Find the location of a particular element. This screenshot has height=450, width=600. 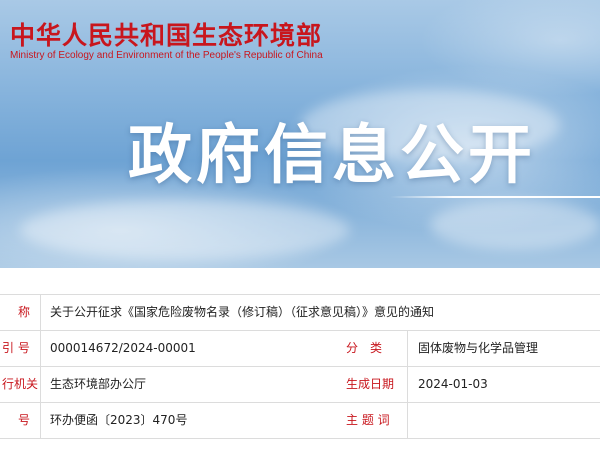

category-value: 固体废物与化学品管理 is located at coordinates (478, 348).